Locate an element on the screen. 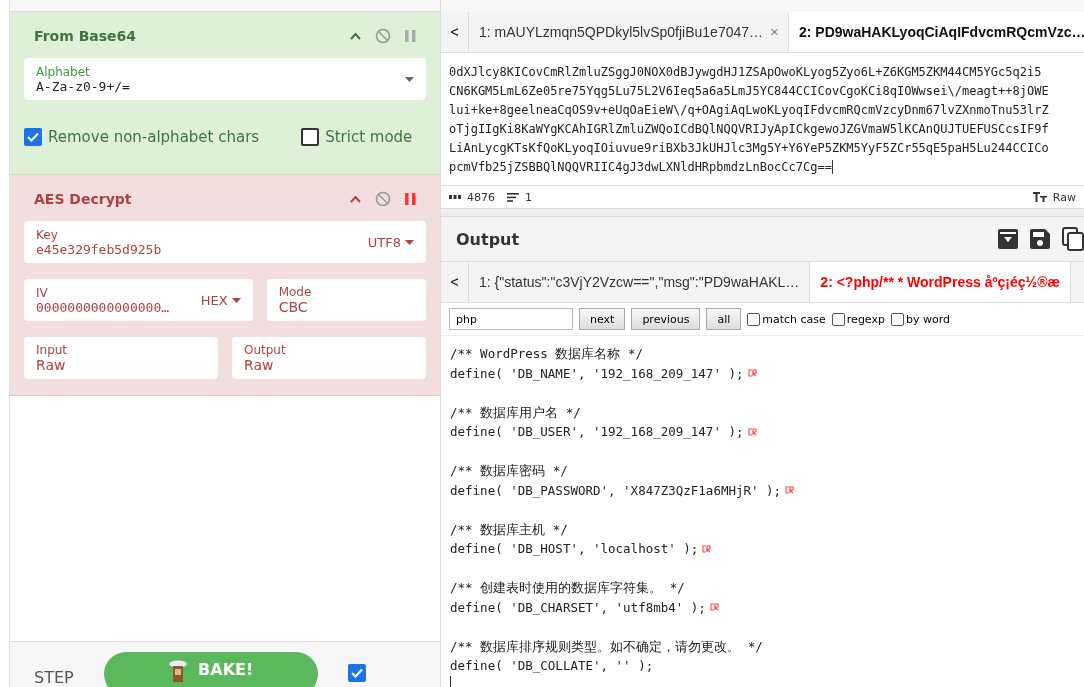 The image size is (1084, 687). code-line: /** 数据库用户名 */ is located at coordinates (515, 412).